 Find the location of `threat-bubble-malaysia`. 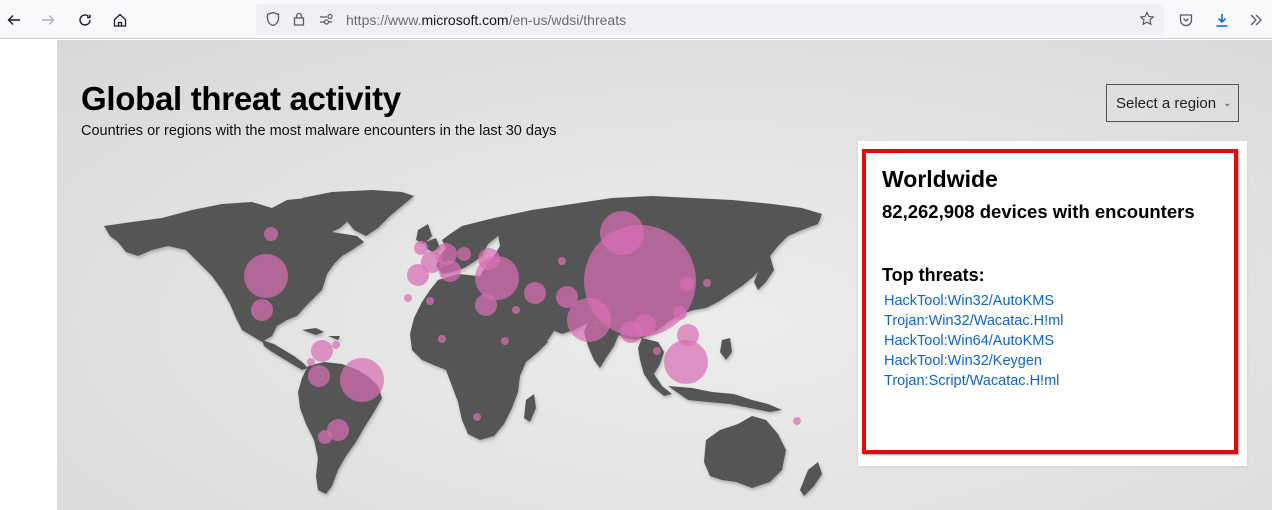

threat-bubble-malaysia is located at coordinates (657, 351).